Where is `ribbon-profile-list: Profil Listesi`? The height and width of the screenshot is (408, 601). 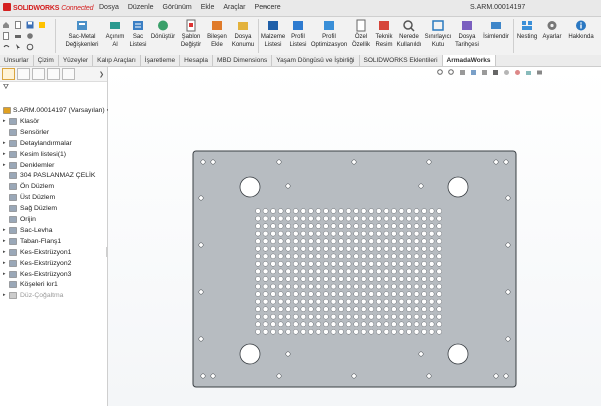 ribbon-profile-list: Profil Listesi is located at coordinates (298, 34).